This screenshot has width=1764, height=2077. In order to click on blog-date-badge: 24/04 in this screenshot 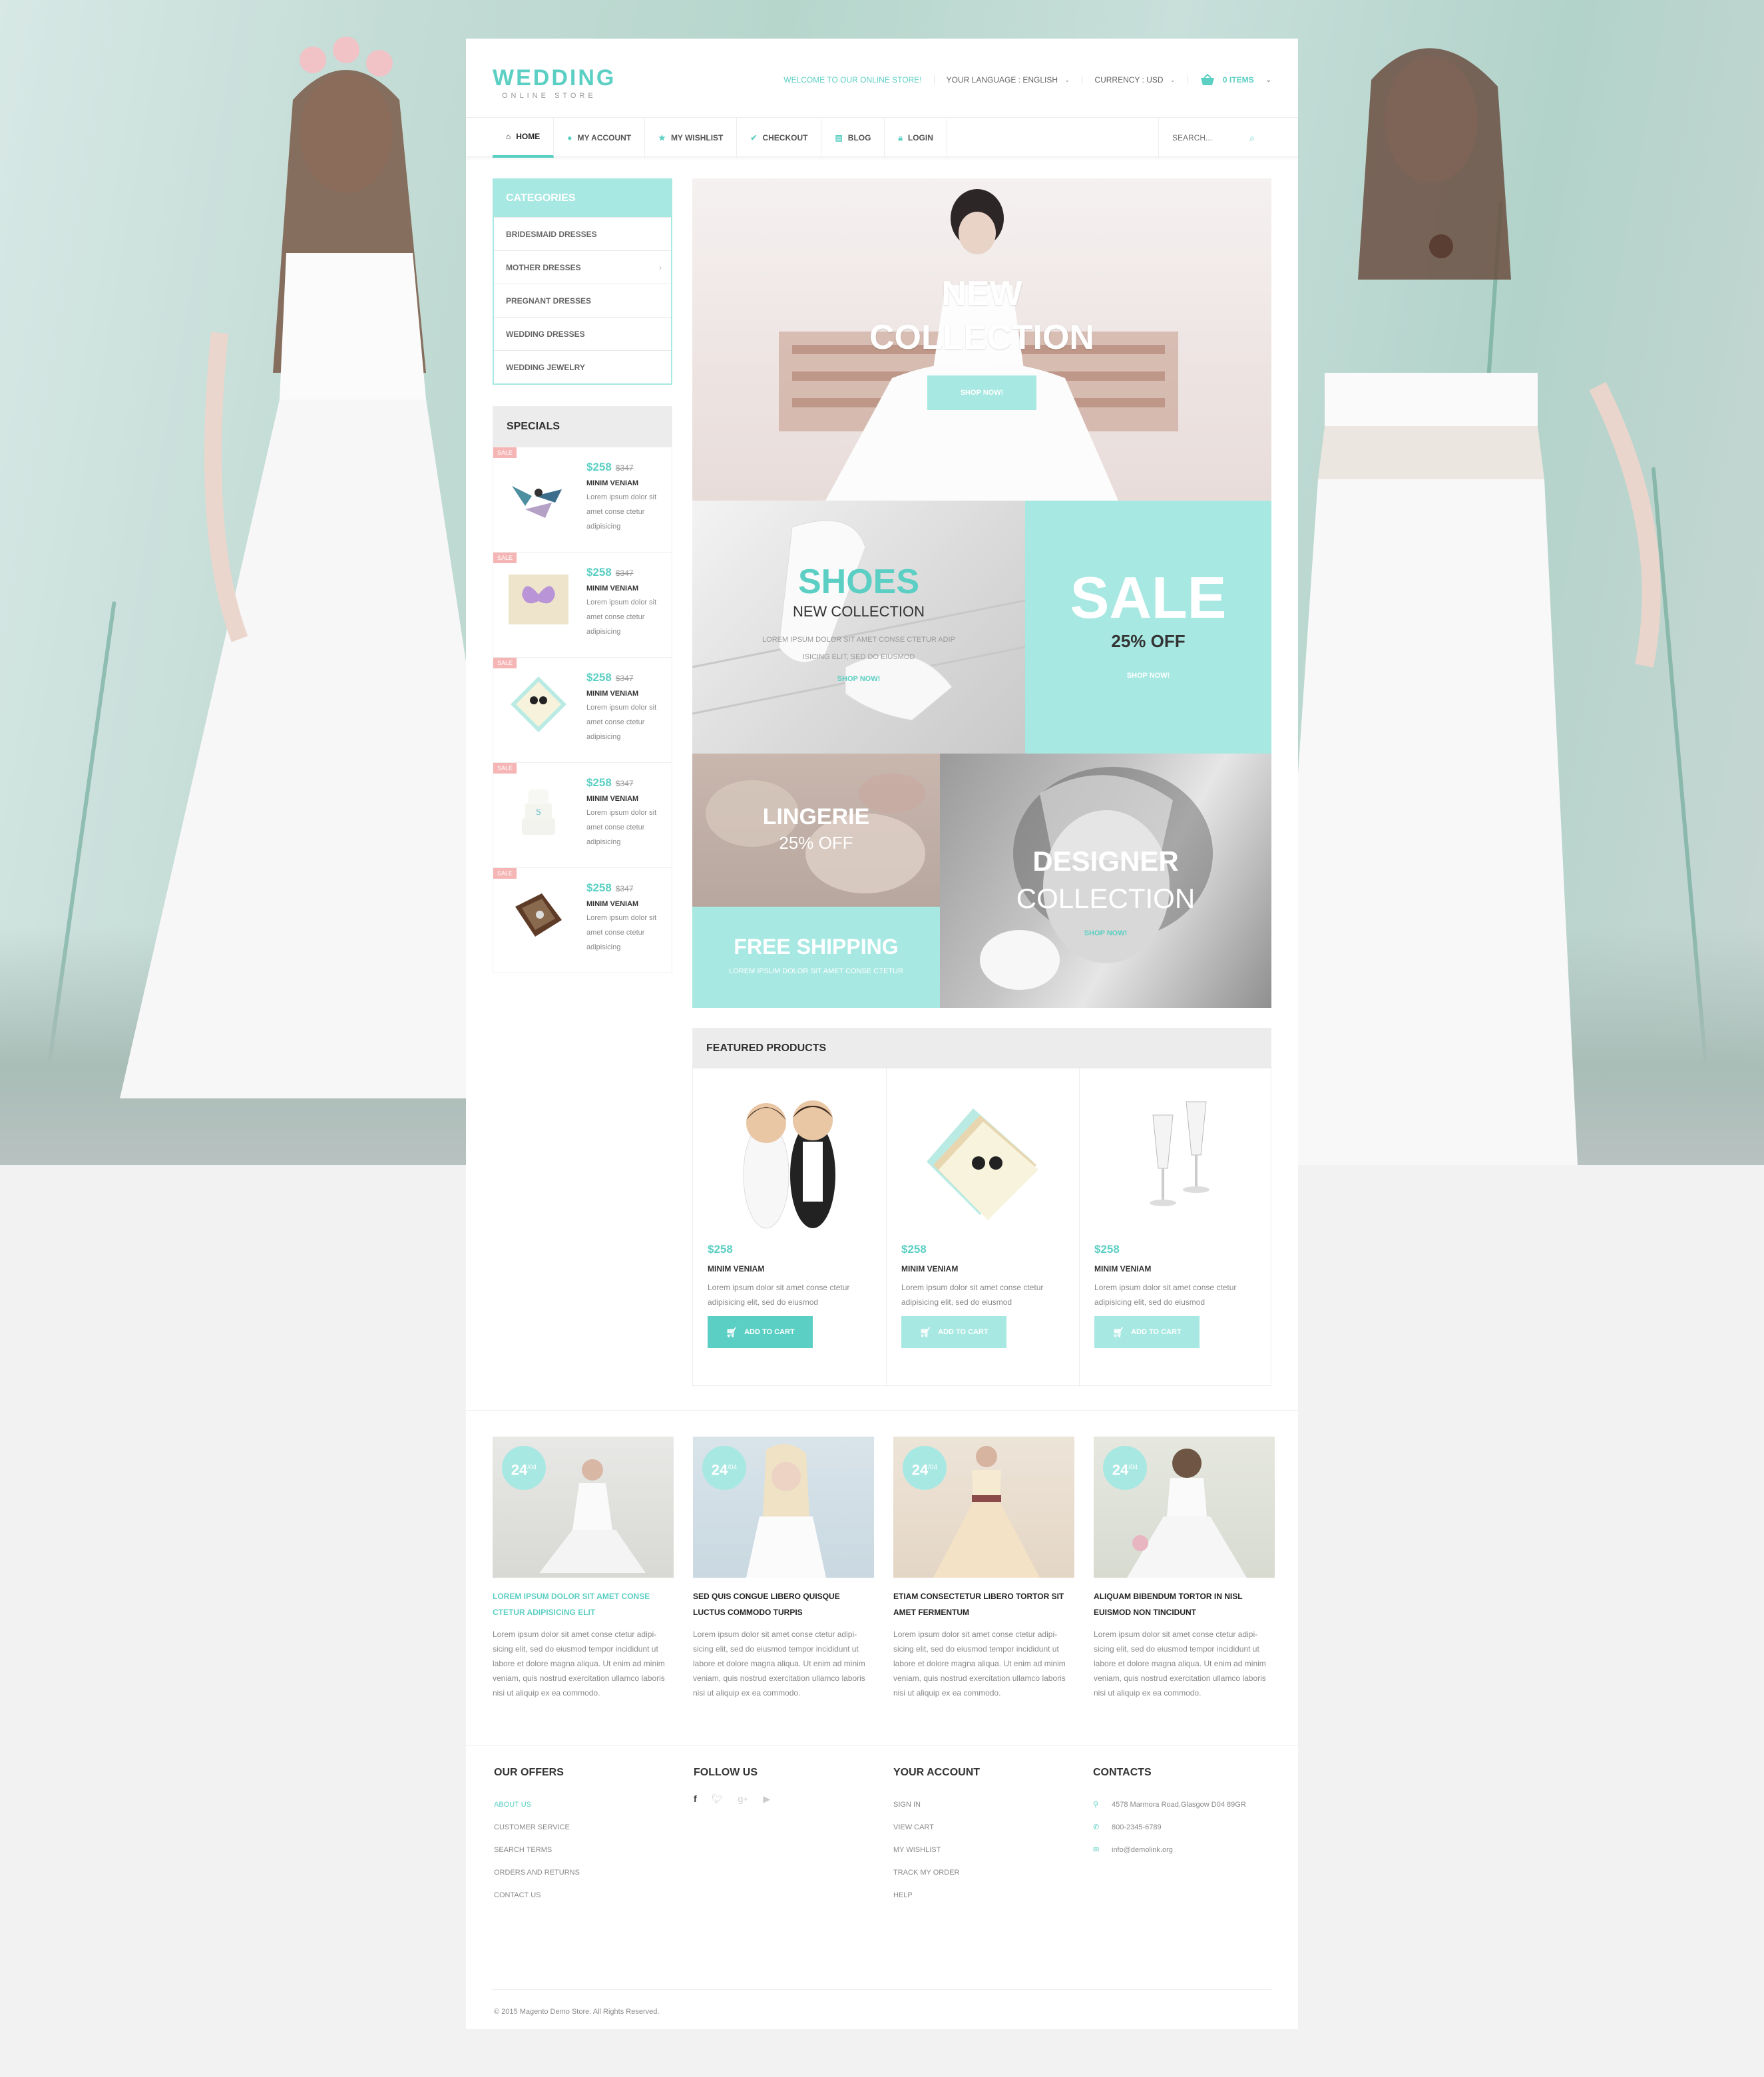, I will do `click(524, 1468)`.